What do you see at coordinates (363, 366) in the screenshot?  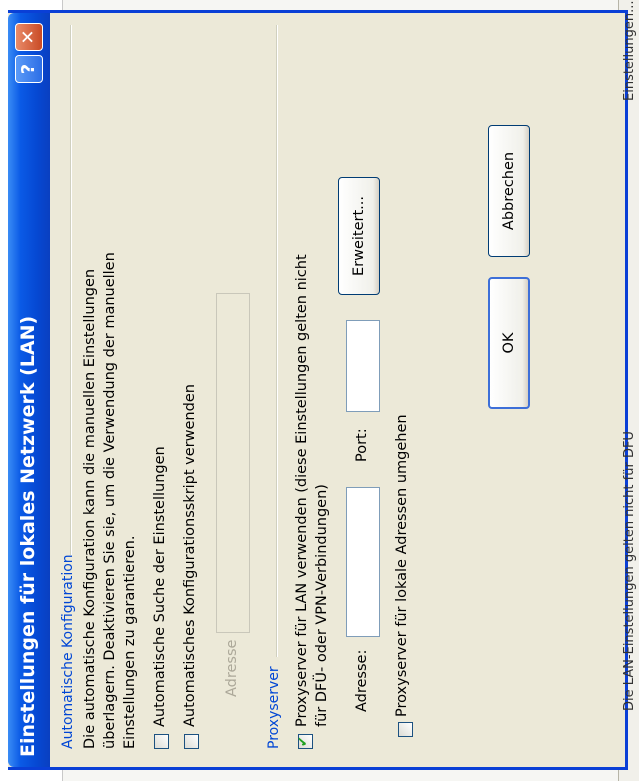 I see `proxy-port-input` at bounding box center [363, 366].